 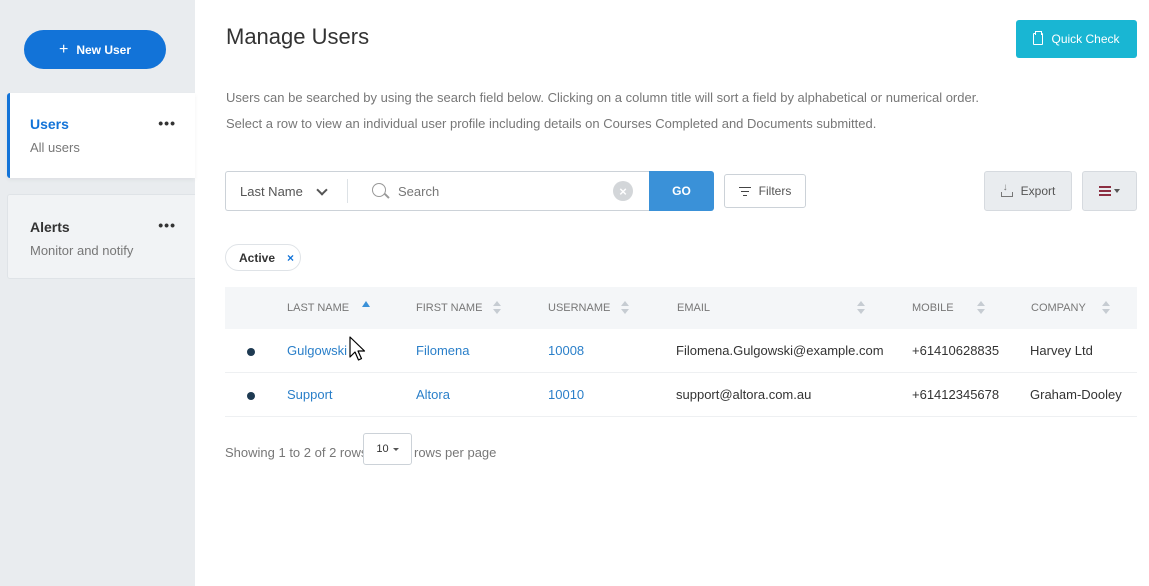 I want to click on go-button: GO, so click(x=681, y=191).